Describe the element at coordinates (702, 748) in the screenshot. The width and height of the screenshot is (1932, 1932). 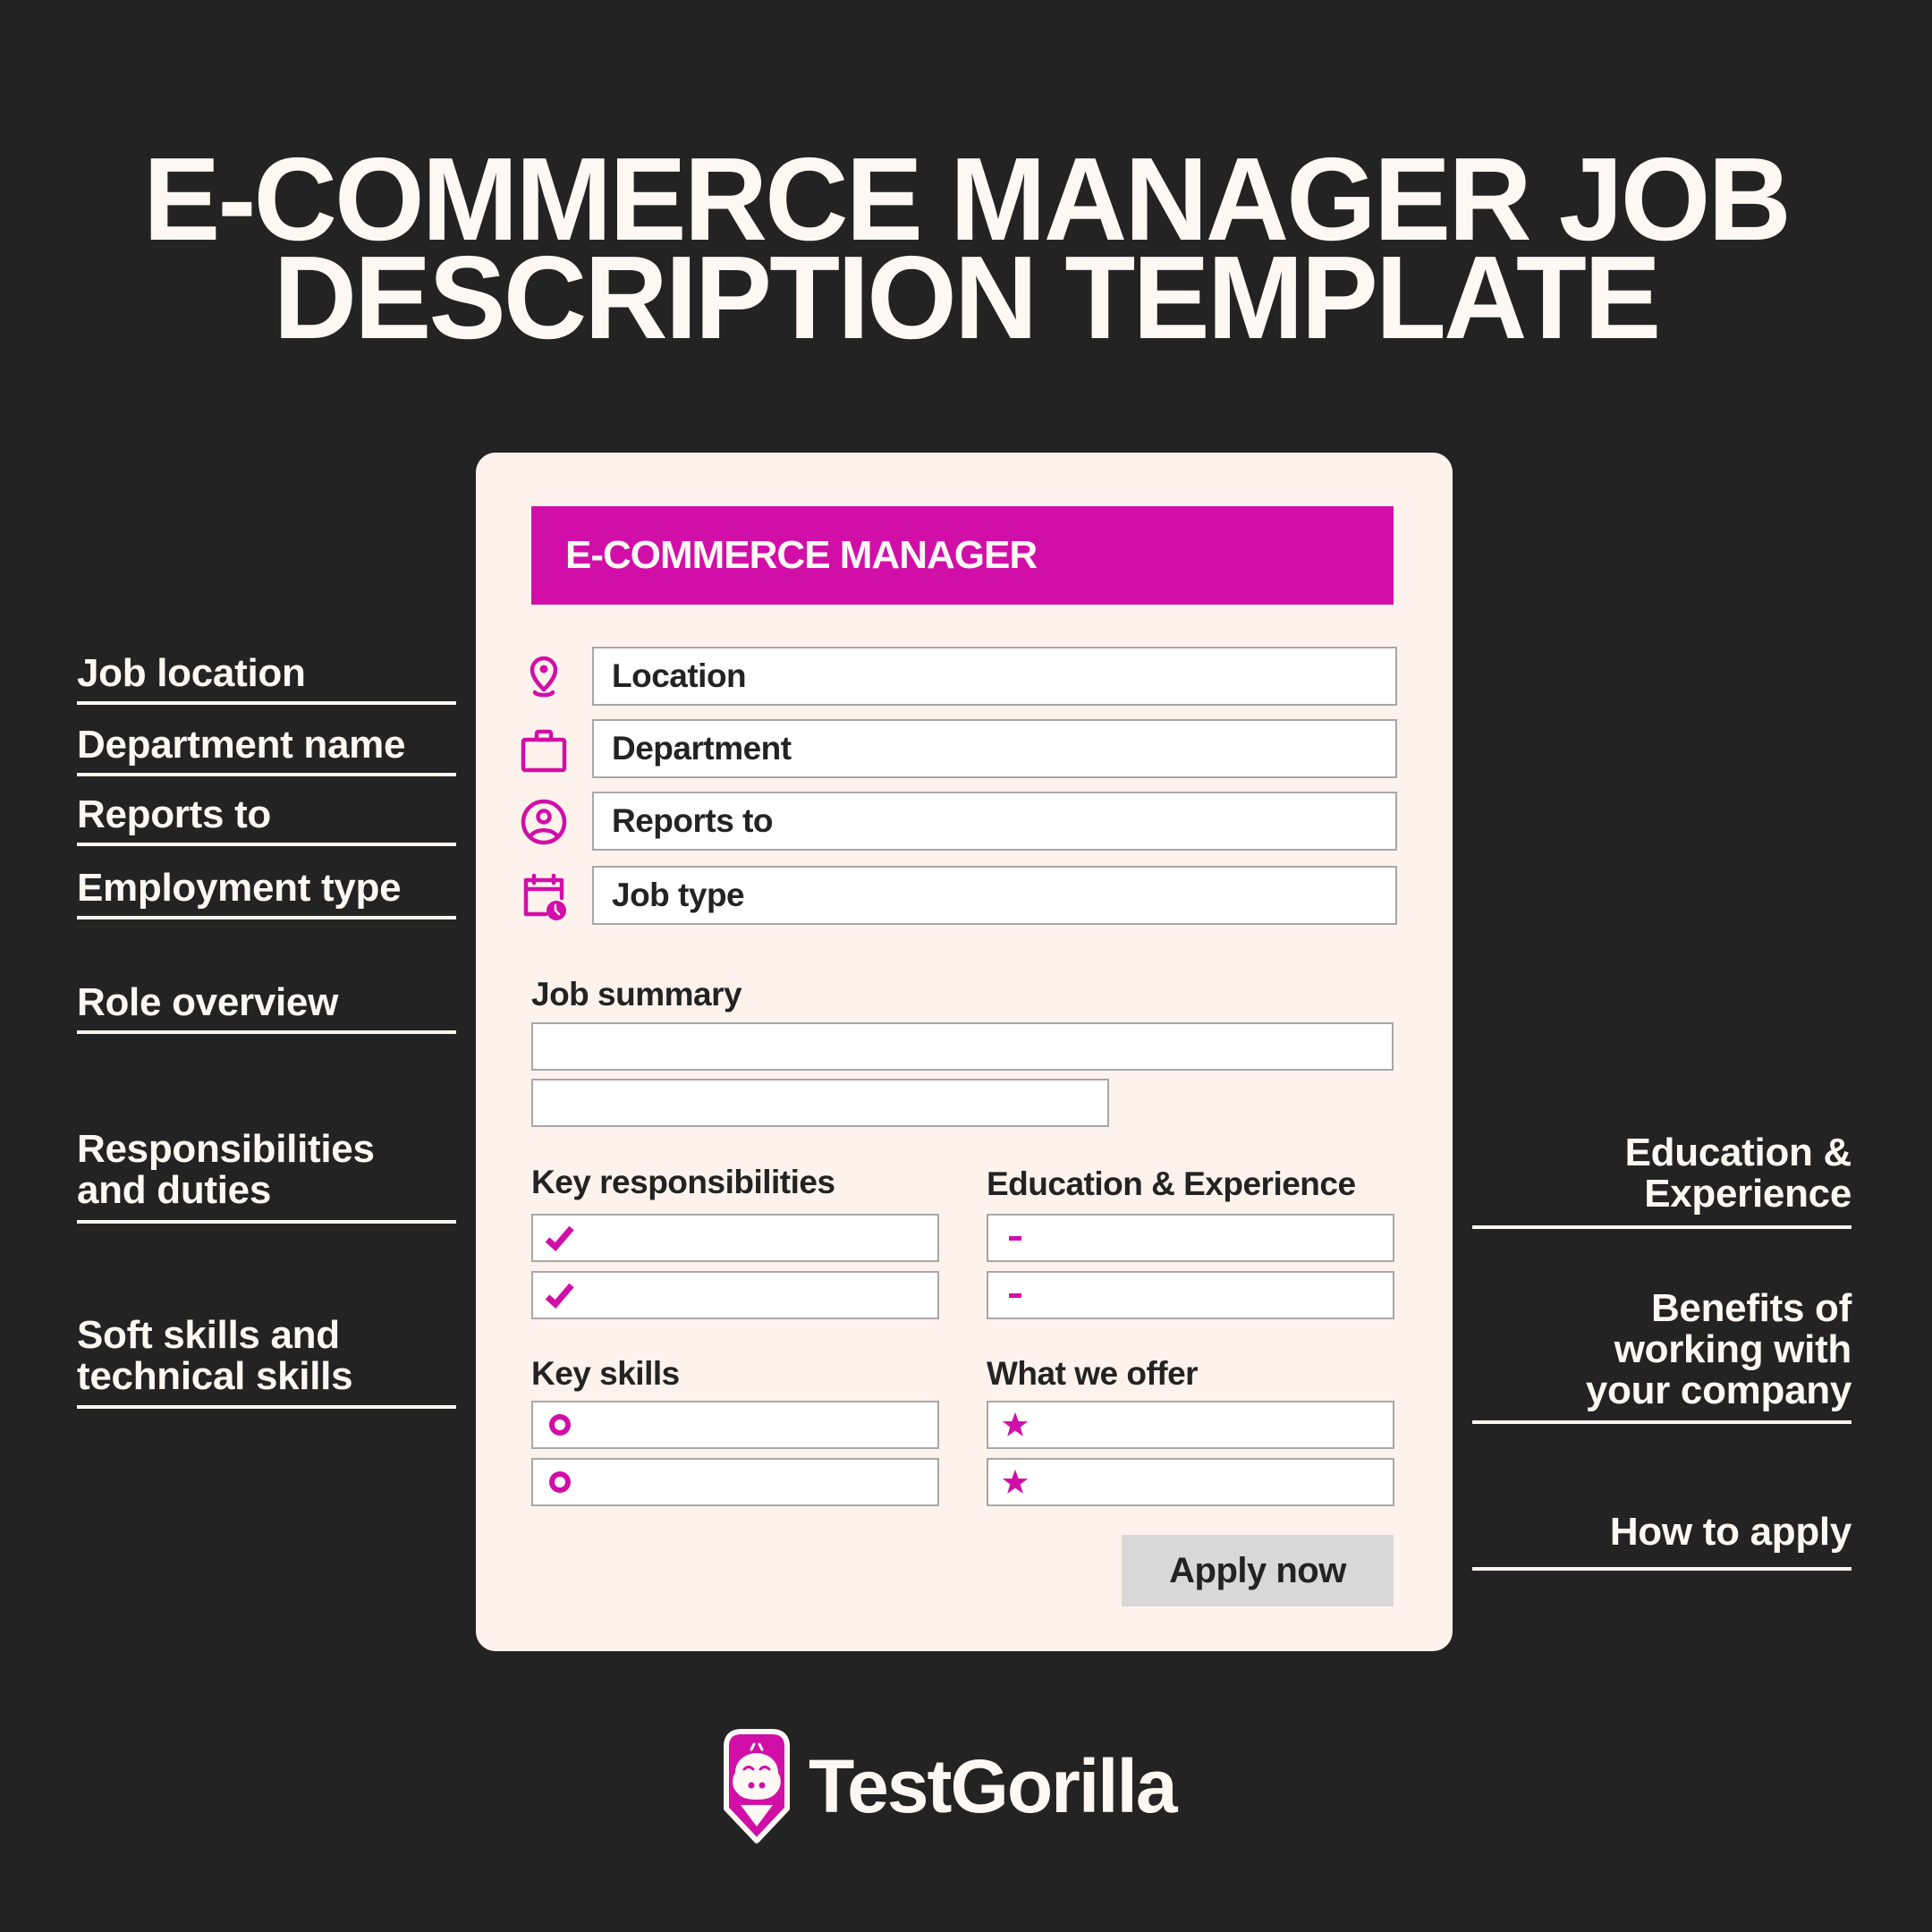
I see `field-value: Department` at that location.